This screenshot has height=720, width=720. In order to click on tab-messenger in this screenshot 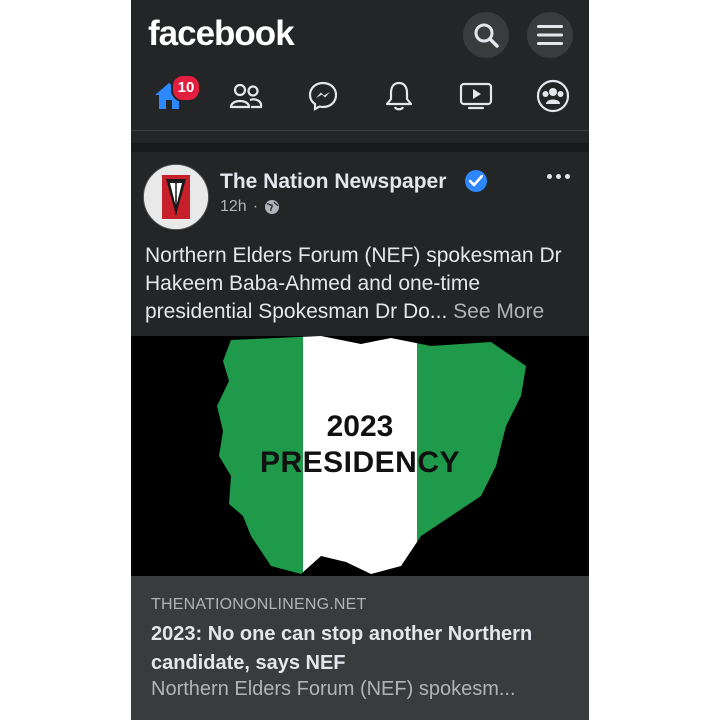, I will do `click(323, 96)`.